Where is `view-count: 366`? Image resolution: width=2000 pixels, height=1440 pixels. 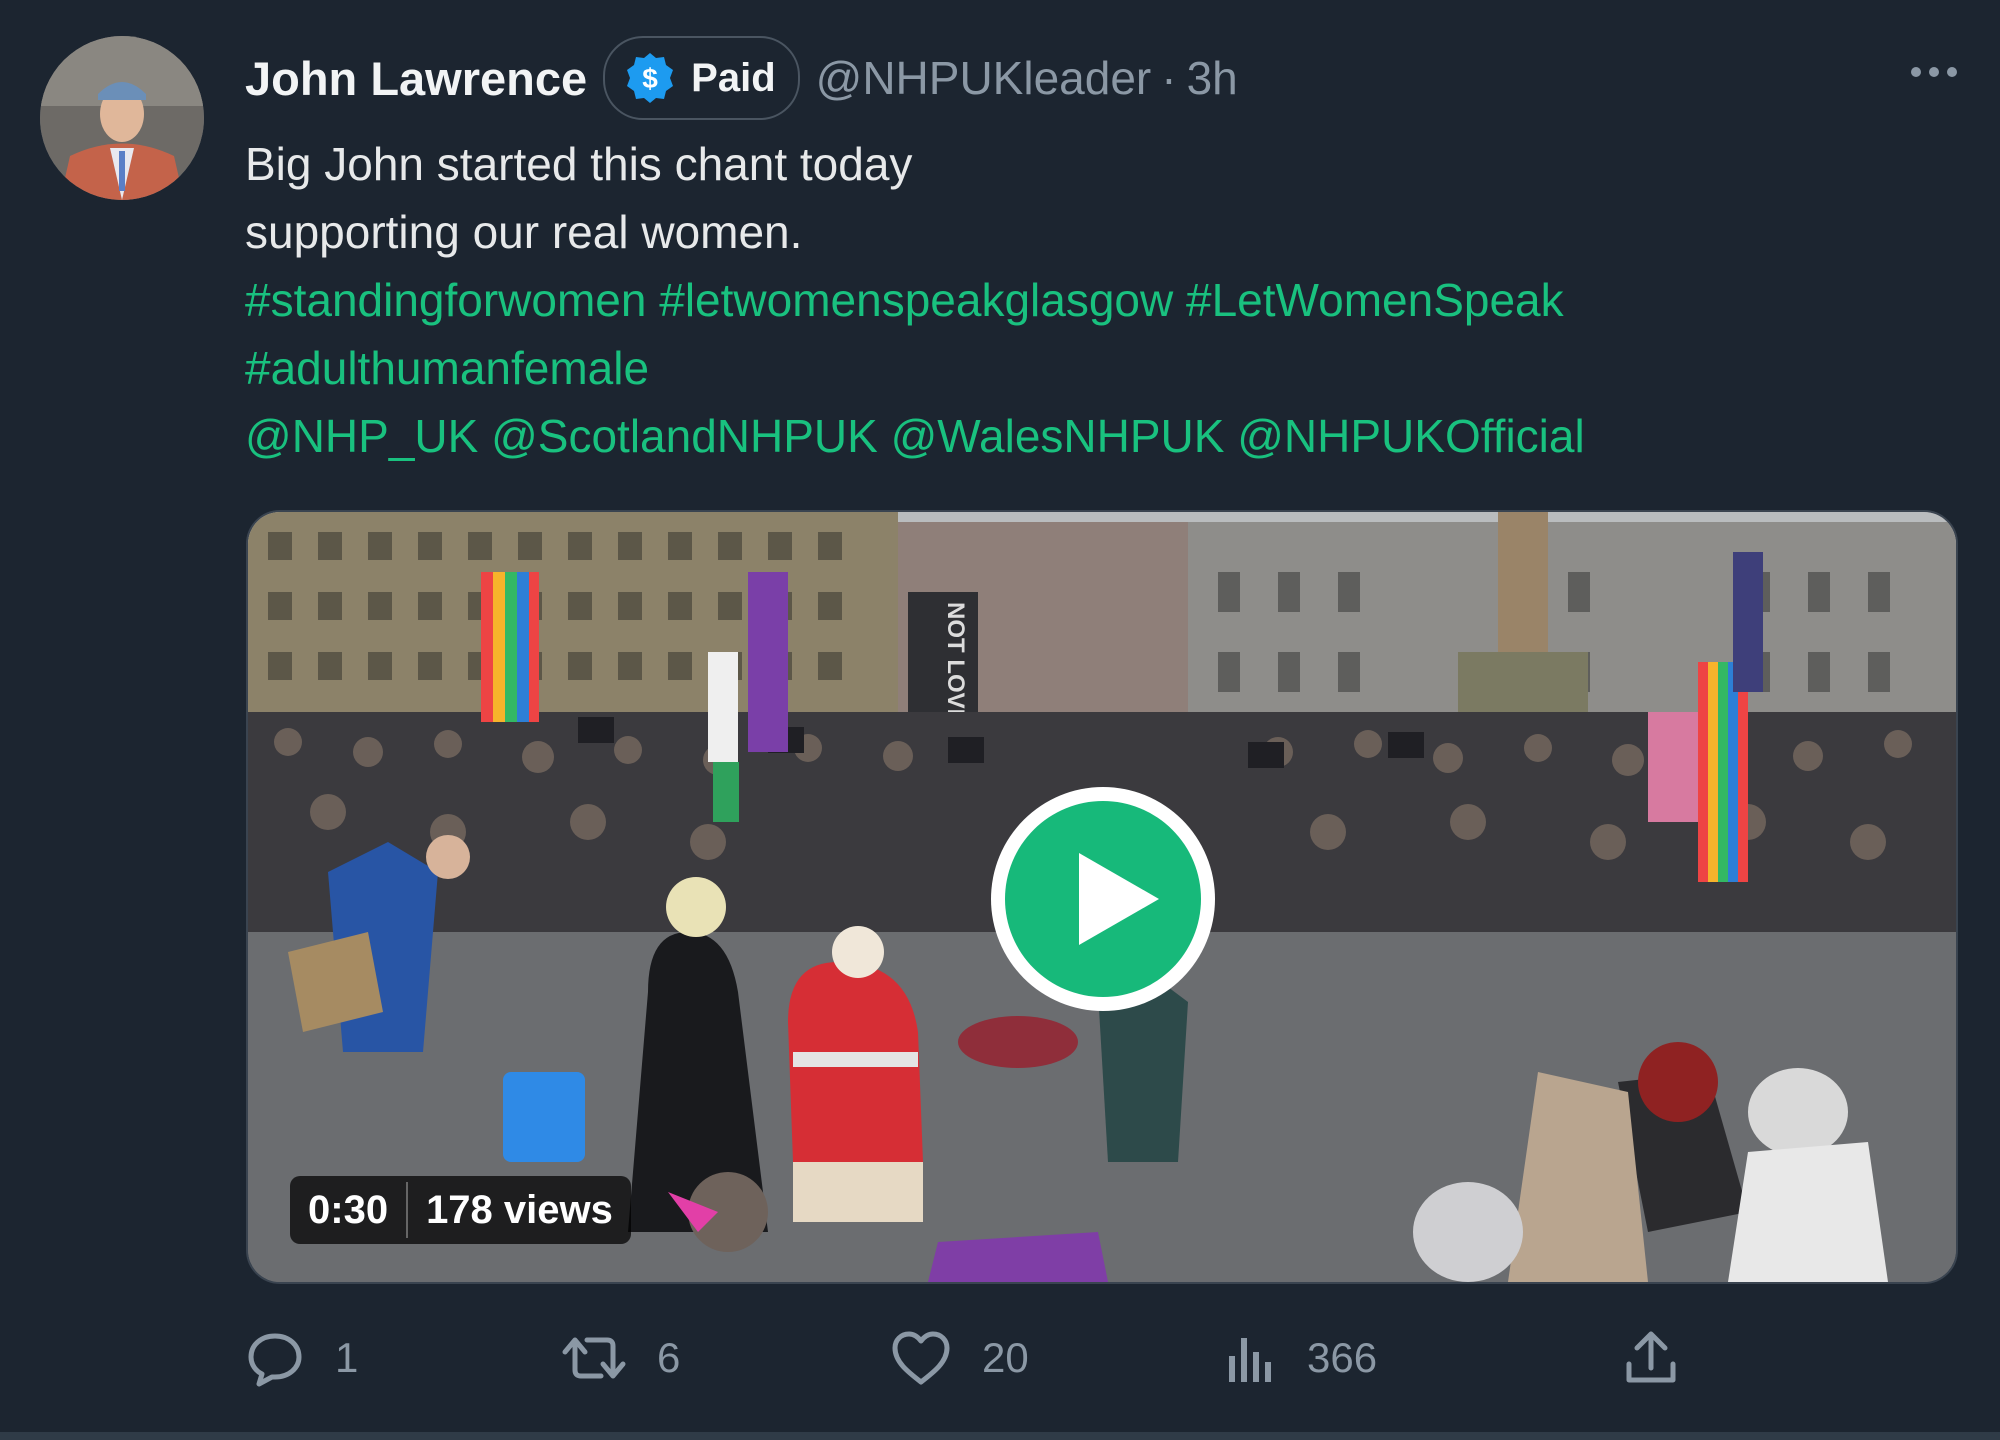 view-count: 366 is located at coordinates (1342, 1357).